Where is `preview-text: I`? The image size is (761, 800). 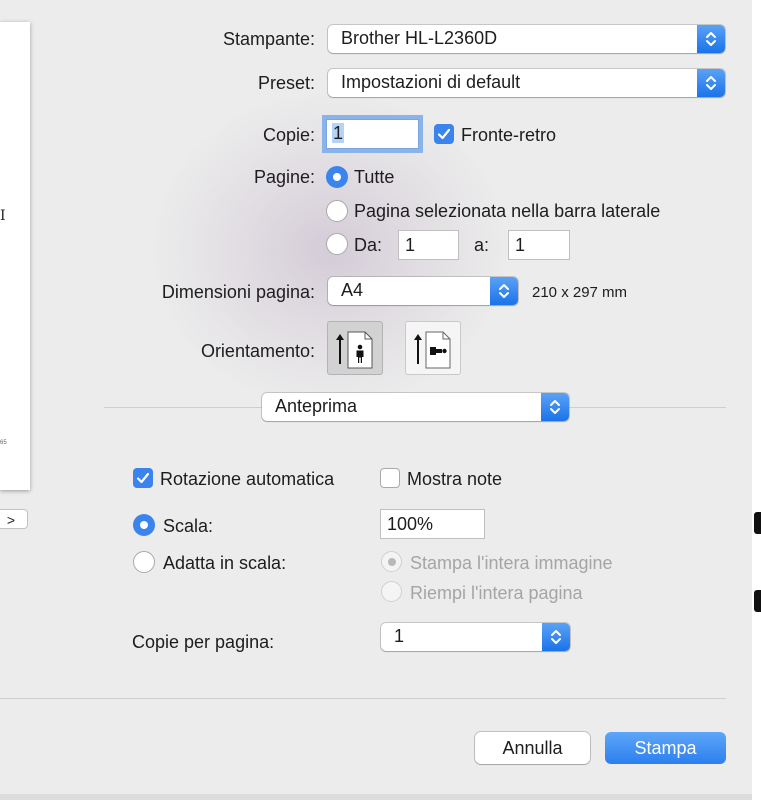
preview-text: I is located at coordinates (3, 216).